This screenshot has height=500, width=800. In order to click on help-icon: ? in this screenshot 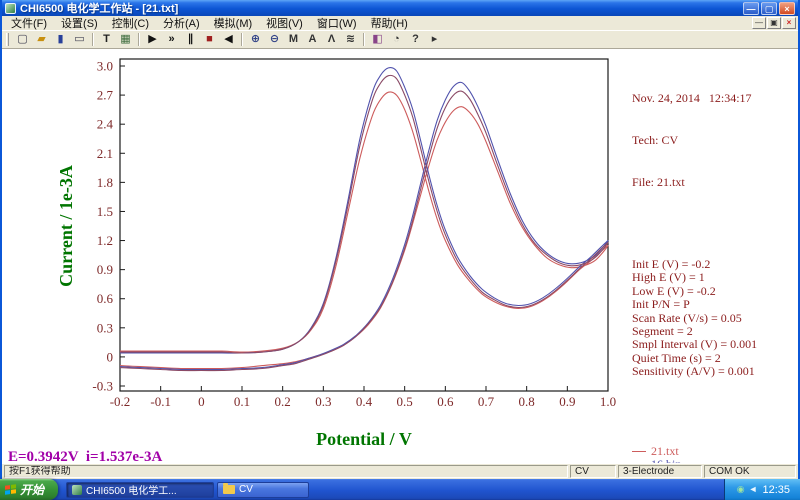, I will do `click(415, 39)`.